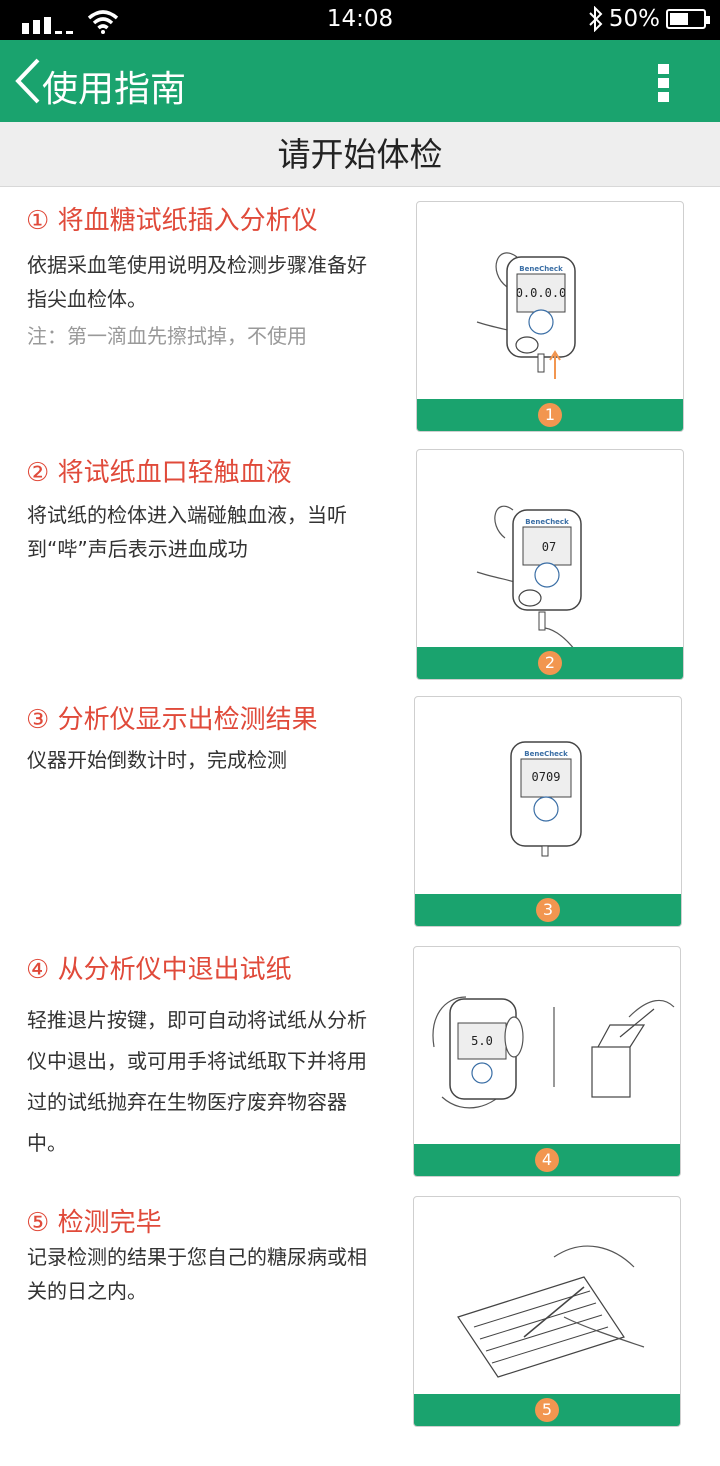  Describe the element at coordinates (664, 83) in the screenshot. I see `more-options-icon` at that location.